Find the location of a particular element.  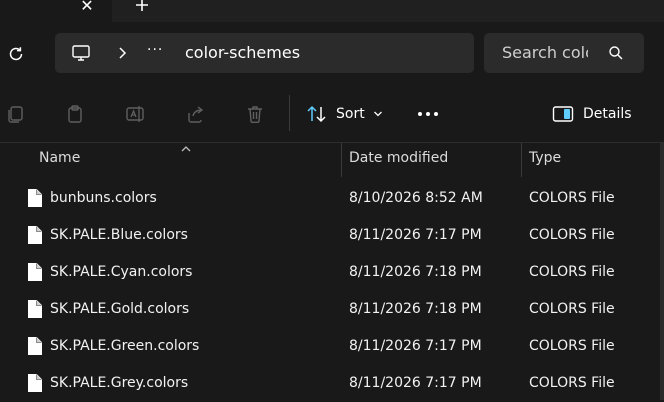

new-tab-button is located at coordinates (142, 8).